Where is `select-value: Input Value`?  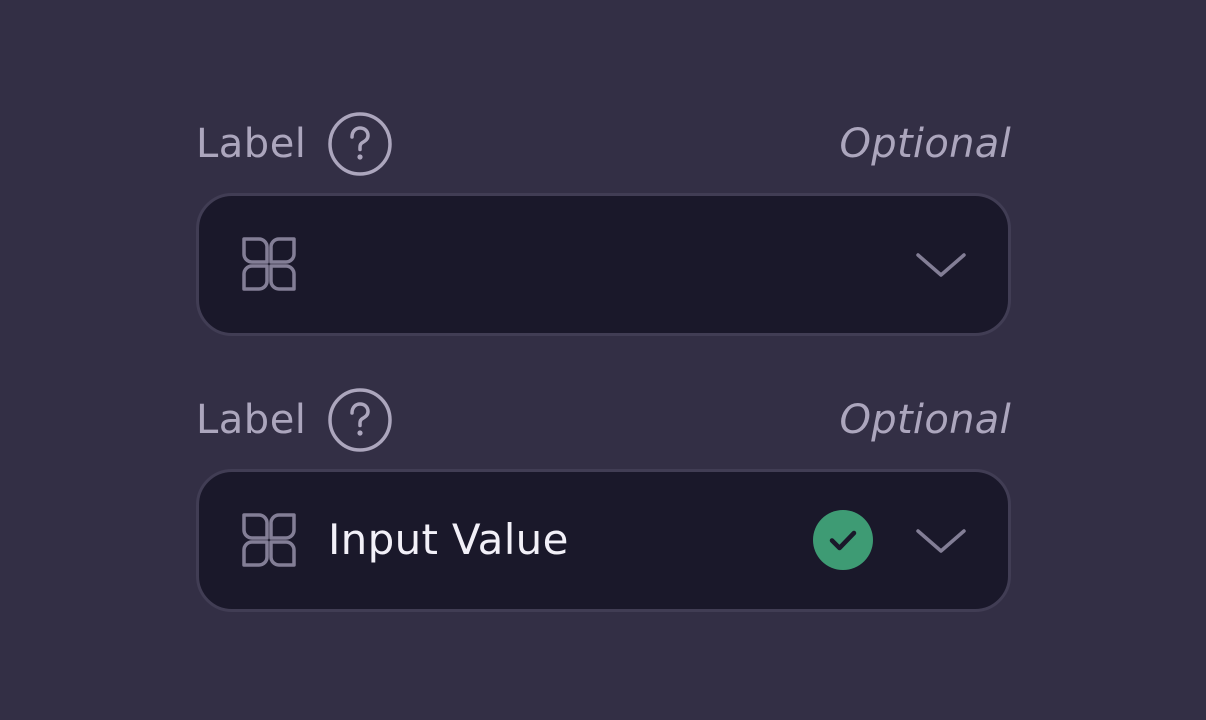
select-value: Input Value is located at coordinates (448, 539).